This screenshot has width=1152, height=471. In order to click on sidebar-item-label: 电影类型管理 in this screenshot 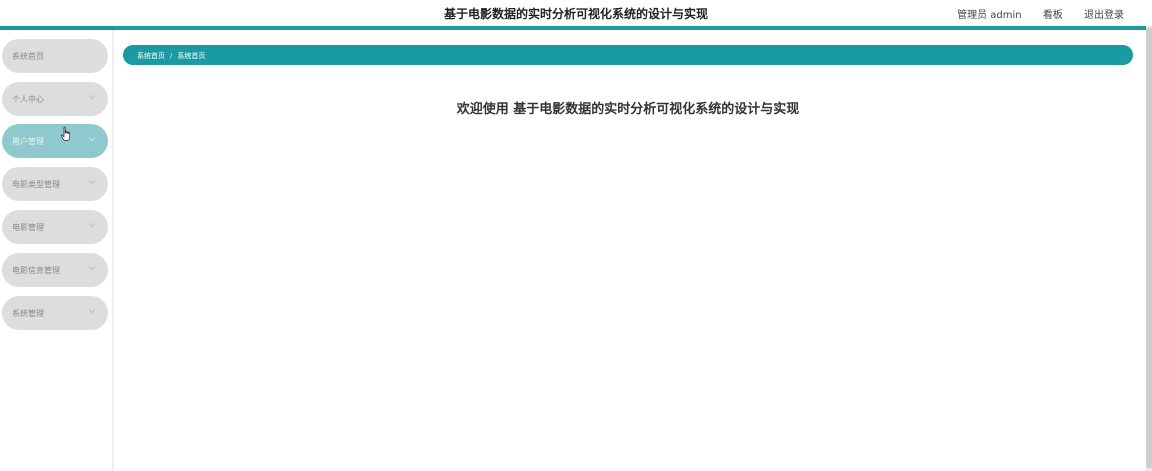, I will do `click(36, 184)`.